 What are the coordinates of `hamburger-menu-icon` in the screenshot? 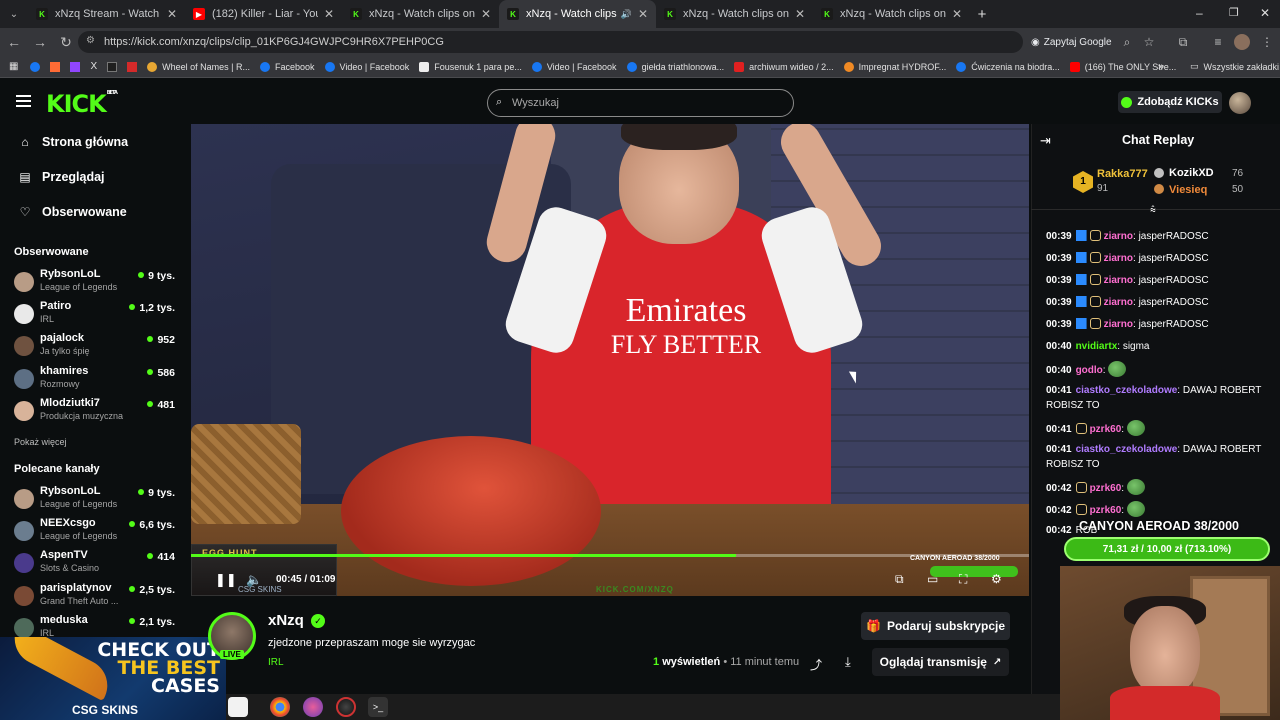 It's located at (23, 101).